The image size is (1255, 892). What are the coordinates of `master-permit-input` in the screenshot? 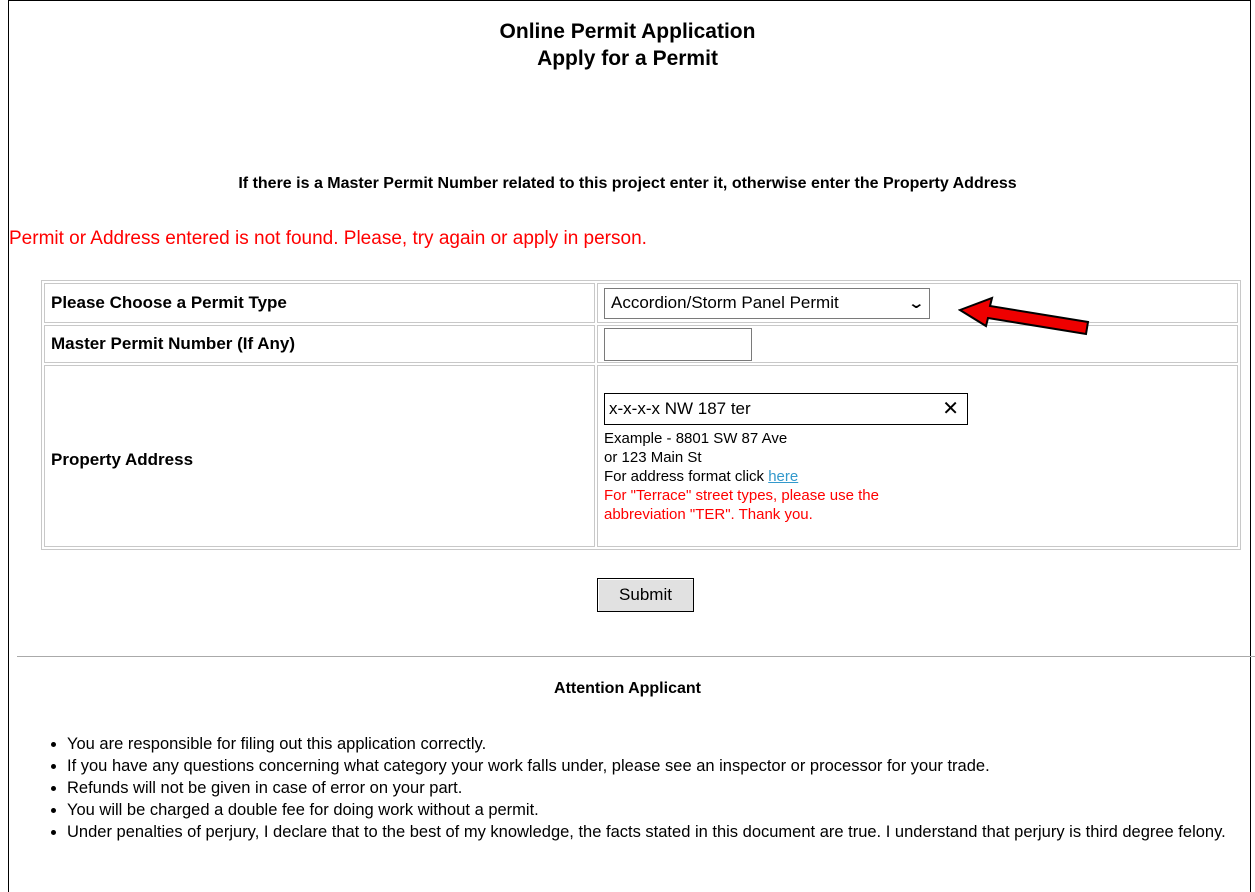 It's located at (678, 344).